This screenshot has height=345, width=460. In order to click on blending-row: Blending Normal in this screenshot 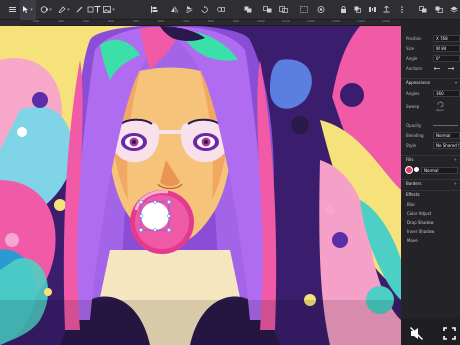, I will do `click(430, 135)`.